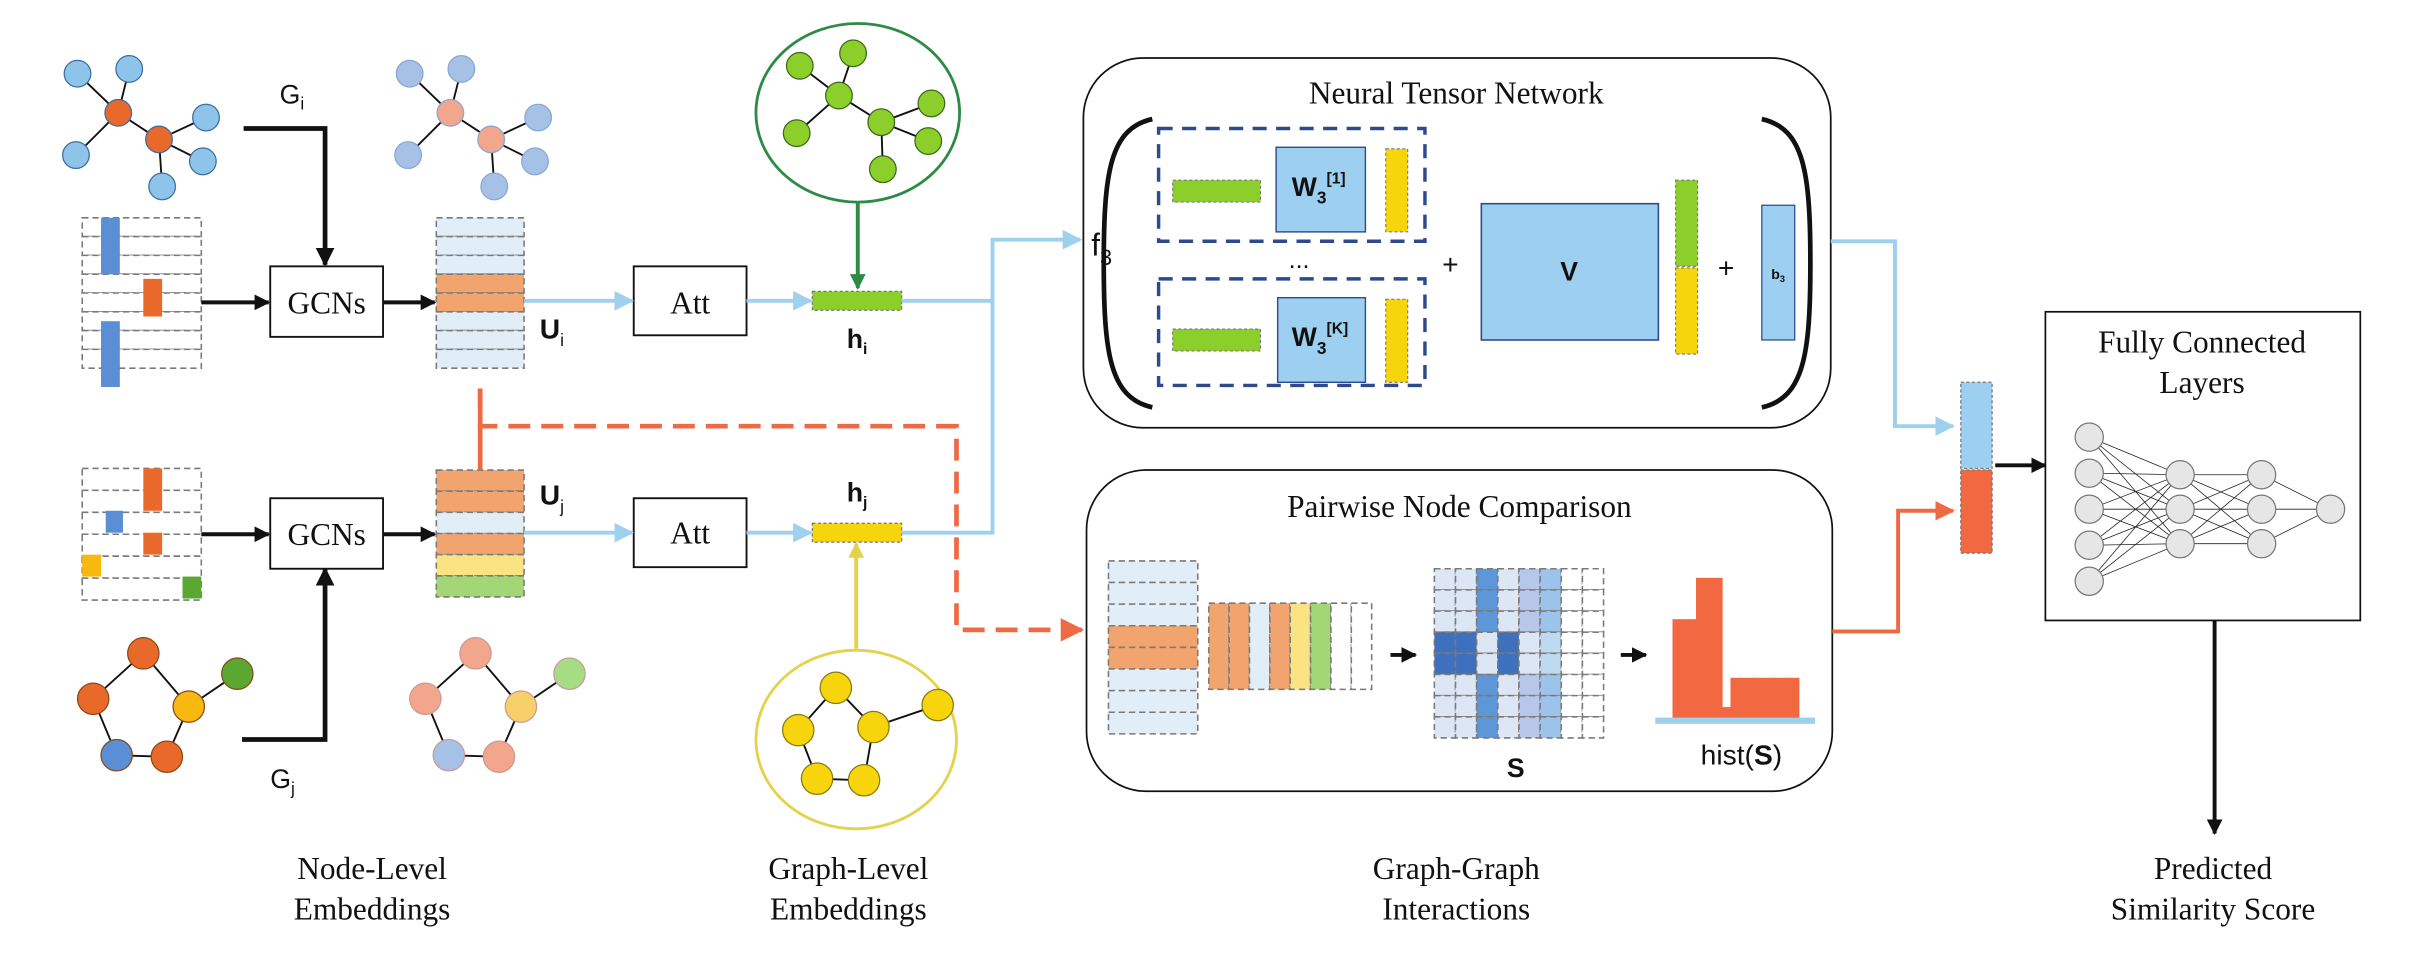 This screenshot has height=962, width=2430. Describe the element at coordinates (92, 565) in the screenshot. I see `feature-cell-yellow` at that location.